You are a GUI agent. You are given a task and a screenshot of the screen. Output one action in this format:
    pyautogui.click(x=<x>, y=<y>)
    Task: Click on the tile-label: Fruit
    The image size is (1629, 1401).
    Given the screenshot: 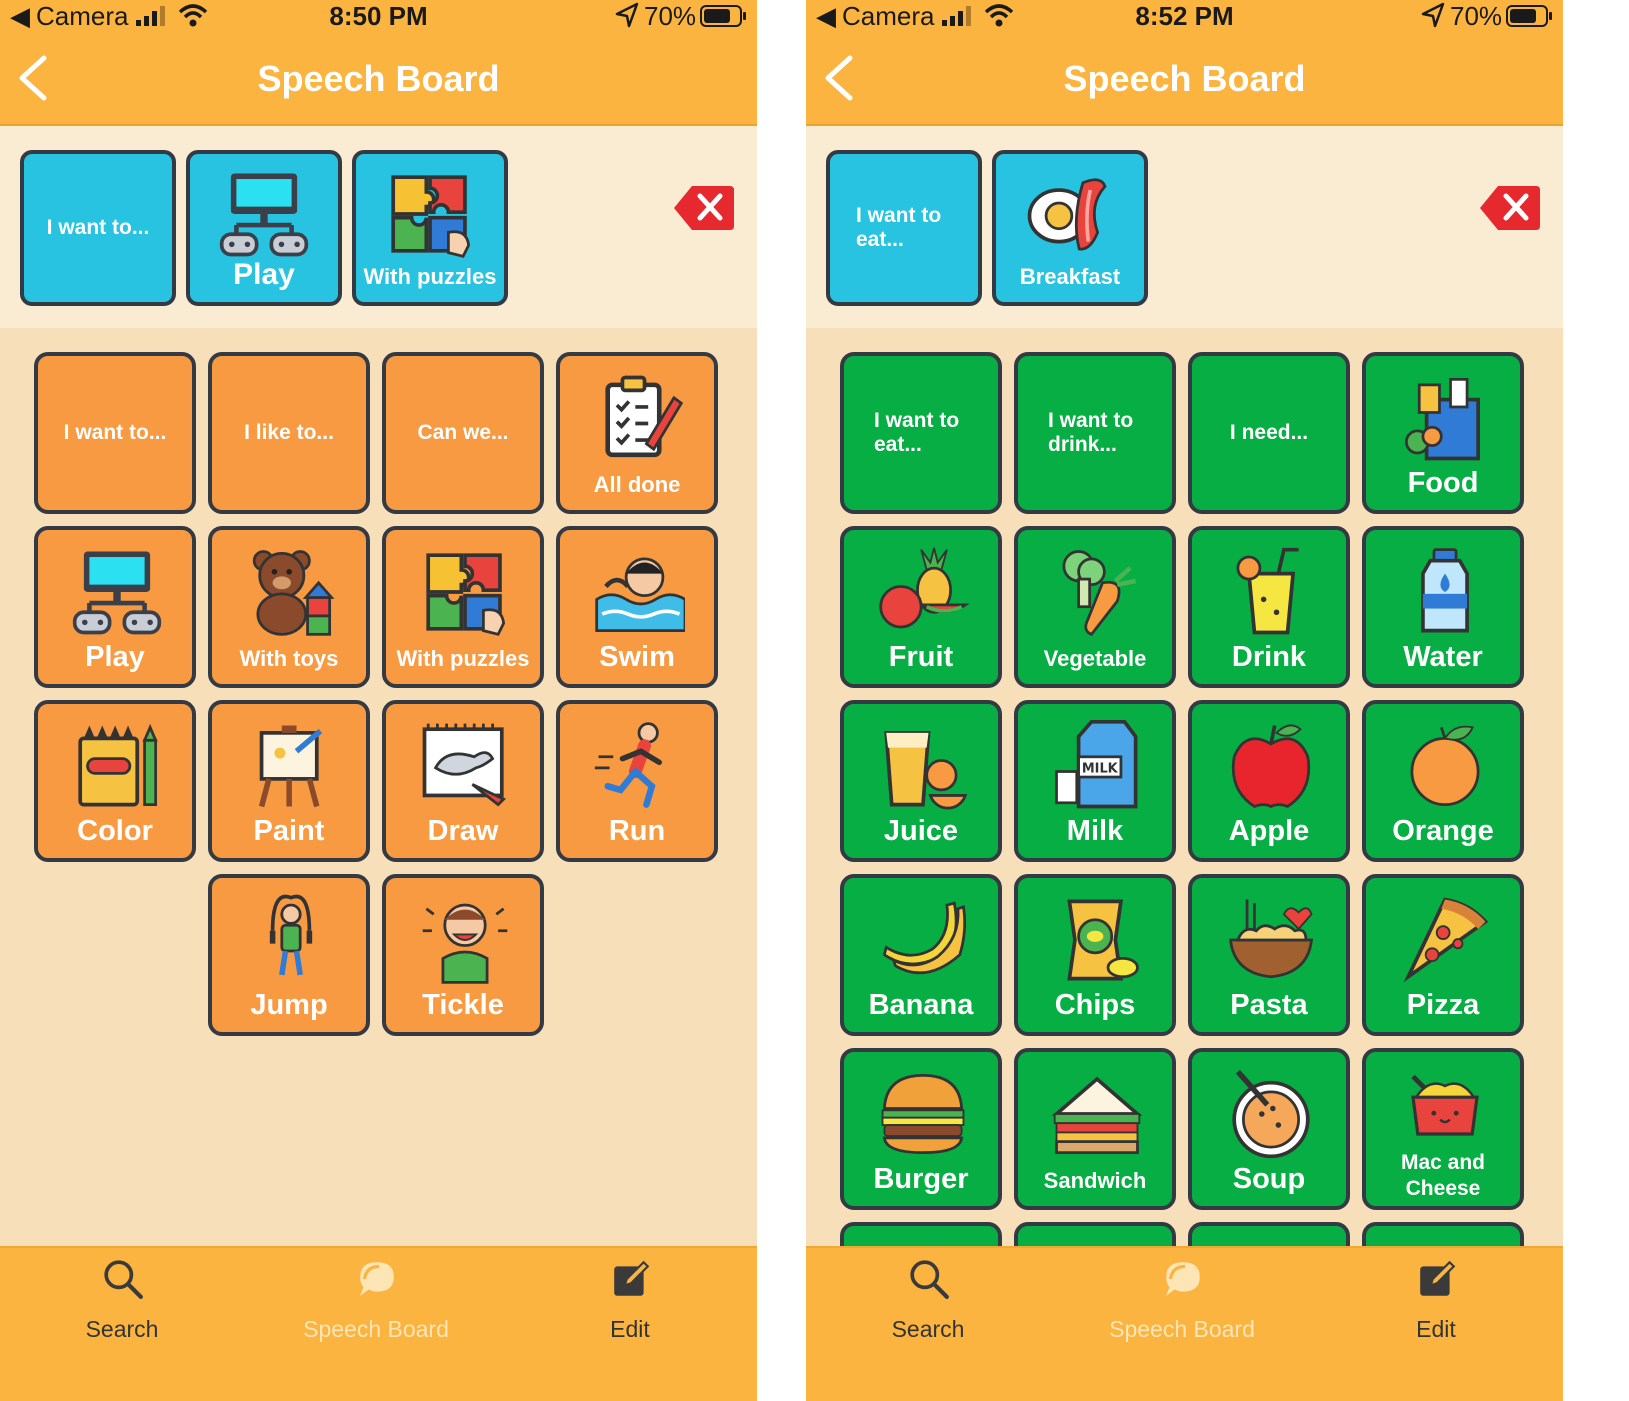 What is the action you would take?
    pyautogui.click(x=921, y=657)
    